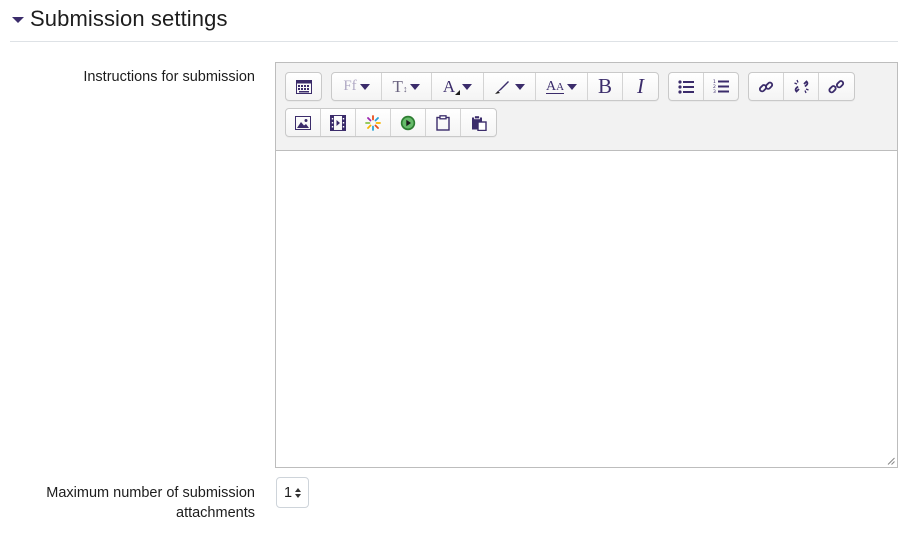 This screenshot has width=908, height=535. Describe the element at coordinates (555, 86) in the screenshot. I see `text-style-icon: AA` at that location.